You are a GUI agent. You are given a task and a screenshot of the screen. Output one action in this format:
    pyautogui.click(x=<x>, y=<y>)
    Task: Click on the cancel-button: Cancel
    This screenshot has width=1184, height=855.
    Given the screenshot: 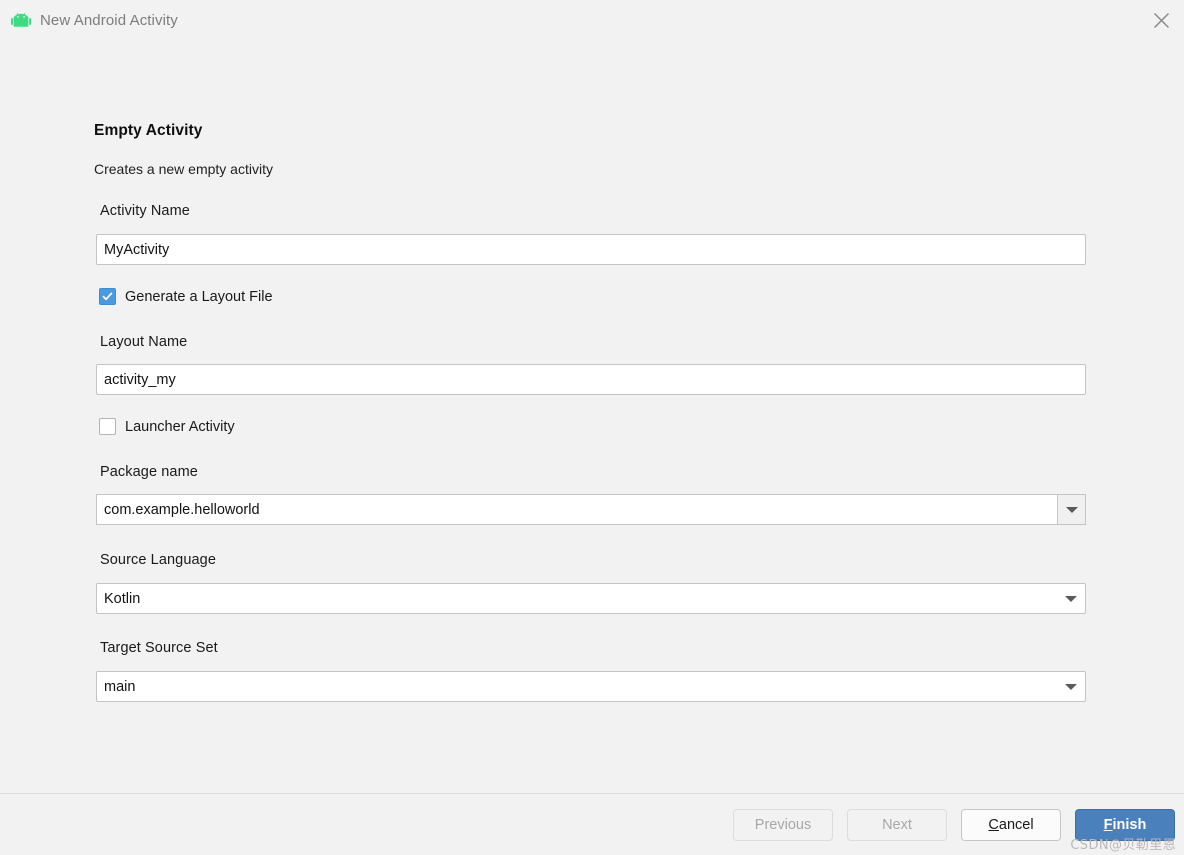 What is the action you would take?
    pyautogui.click(x=1011, y=824)
    